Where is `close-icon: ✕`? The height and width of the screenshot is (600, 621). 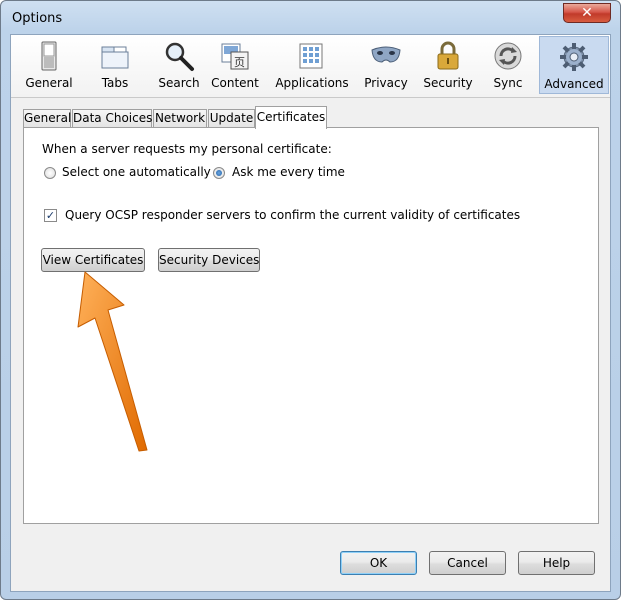 close-icon: ✕ is located at coordinates (587, 13).